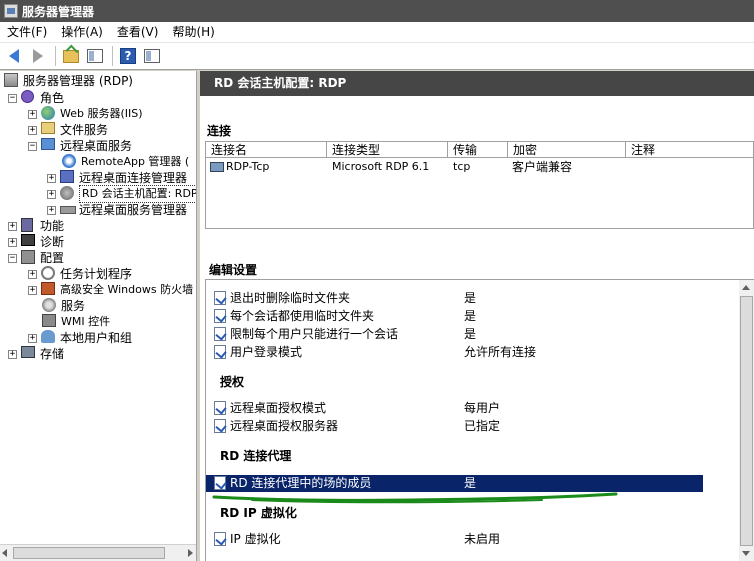 The image size is (754, 561). I want to click on menu-help: 帮助(H), so click(193, 32).